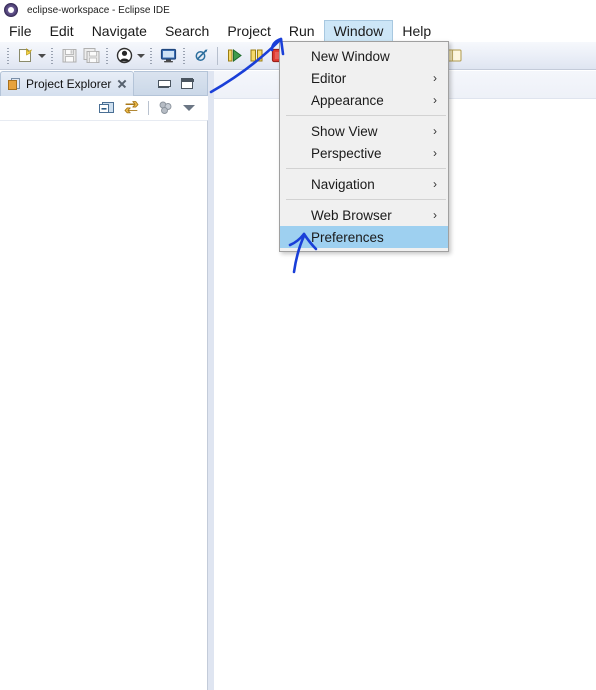  What do you see at coordinates (343, 184) in the screenshot?
I see `menu-item-label: Navigation` at bounding box center [343, 184].